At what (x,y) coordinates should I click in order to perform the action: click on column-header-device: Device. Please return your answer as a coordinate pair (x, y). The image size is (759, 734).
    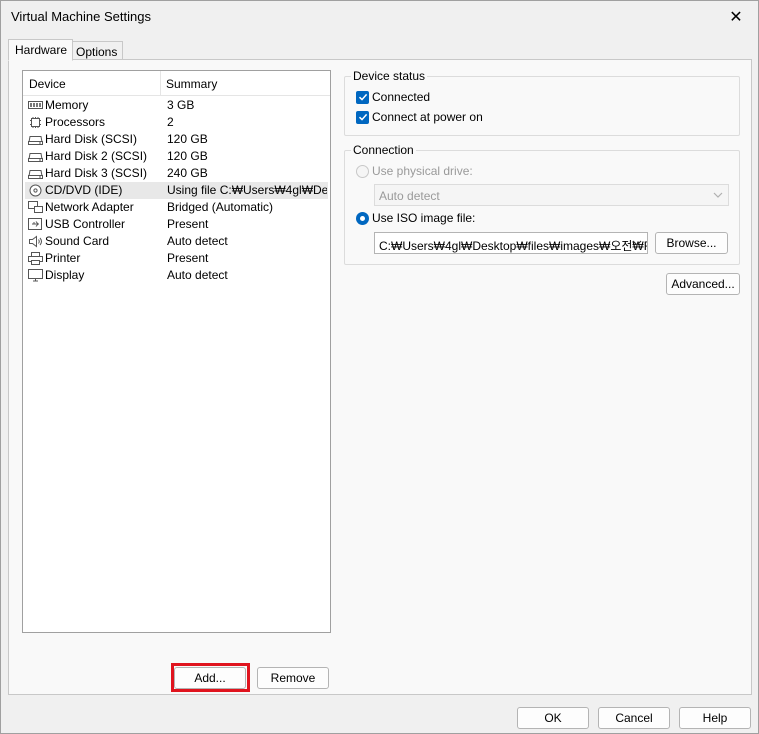
    Looking at the image, I should click on (47, 84).